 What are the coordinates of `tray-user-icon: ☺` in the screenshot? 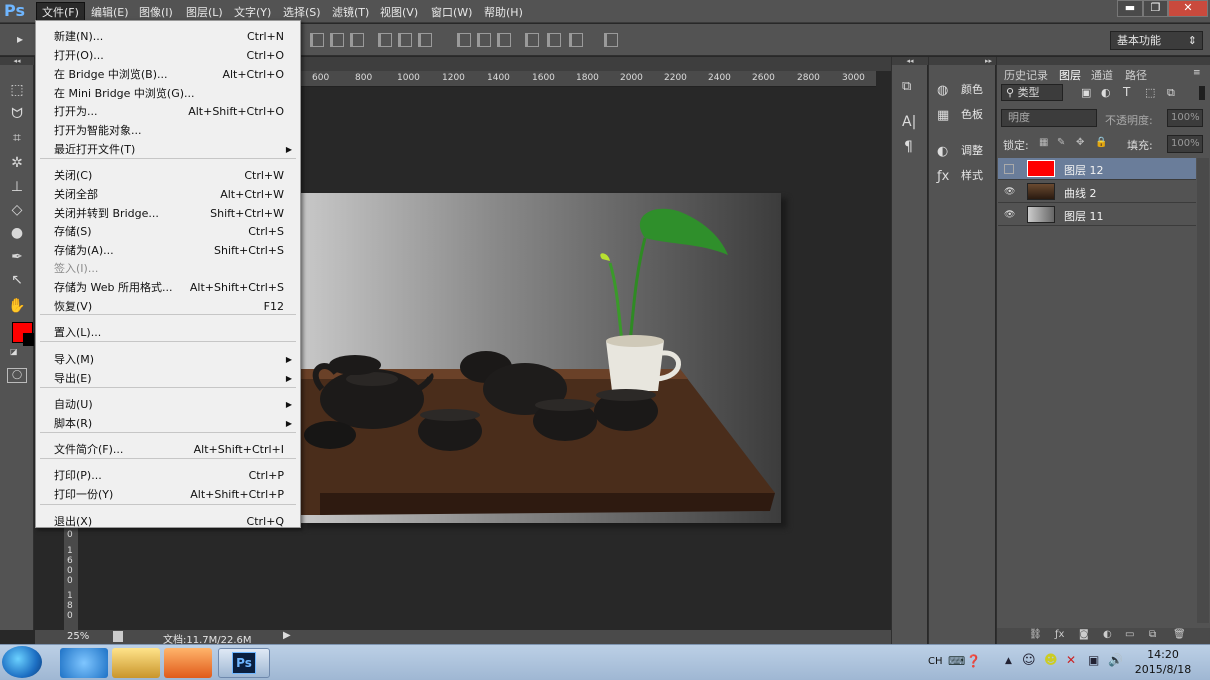 It's located at (1029, 660).